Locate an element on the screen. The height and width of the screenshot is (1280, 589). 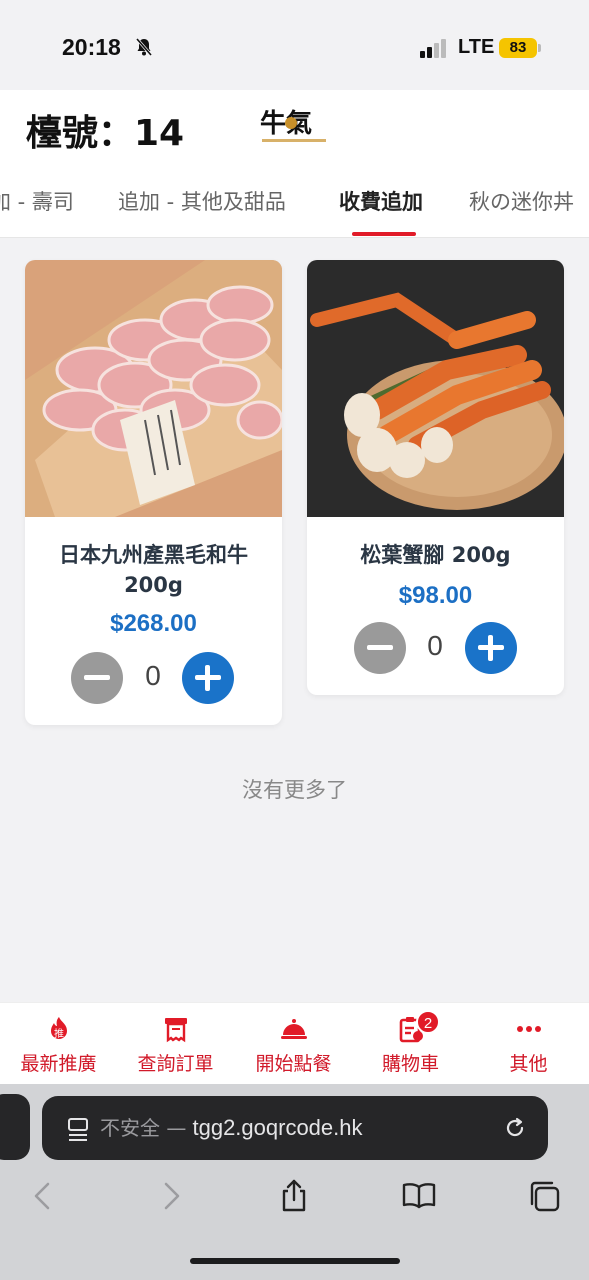
url-display: 不安全 — tgg2.goqrcode.hk is located at coordinates (295, 1126).